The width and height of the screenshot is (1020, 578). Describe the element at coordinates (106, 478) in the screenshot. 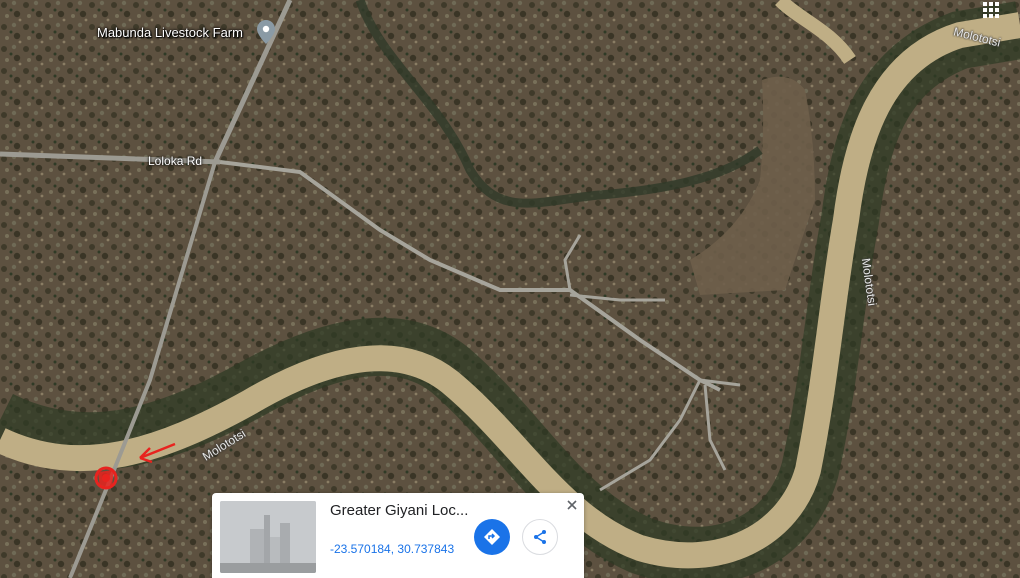

I see `location-marker` at that location.